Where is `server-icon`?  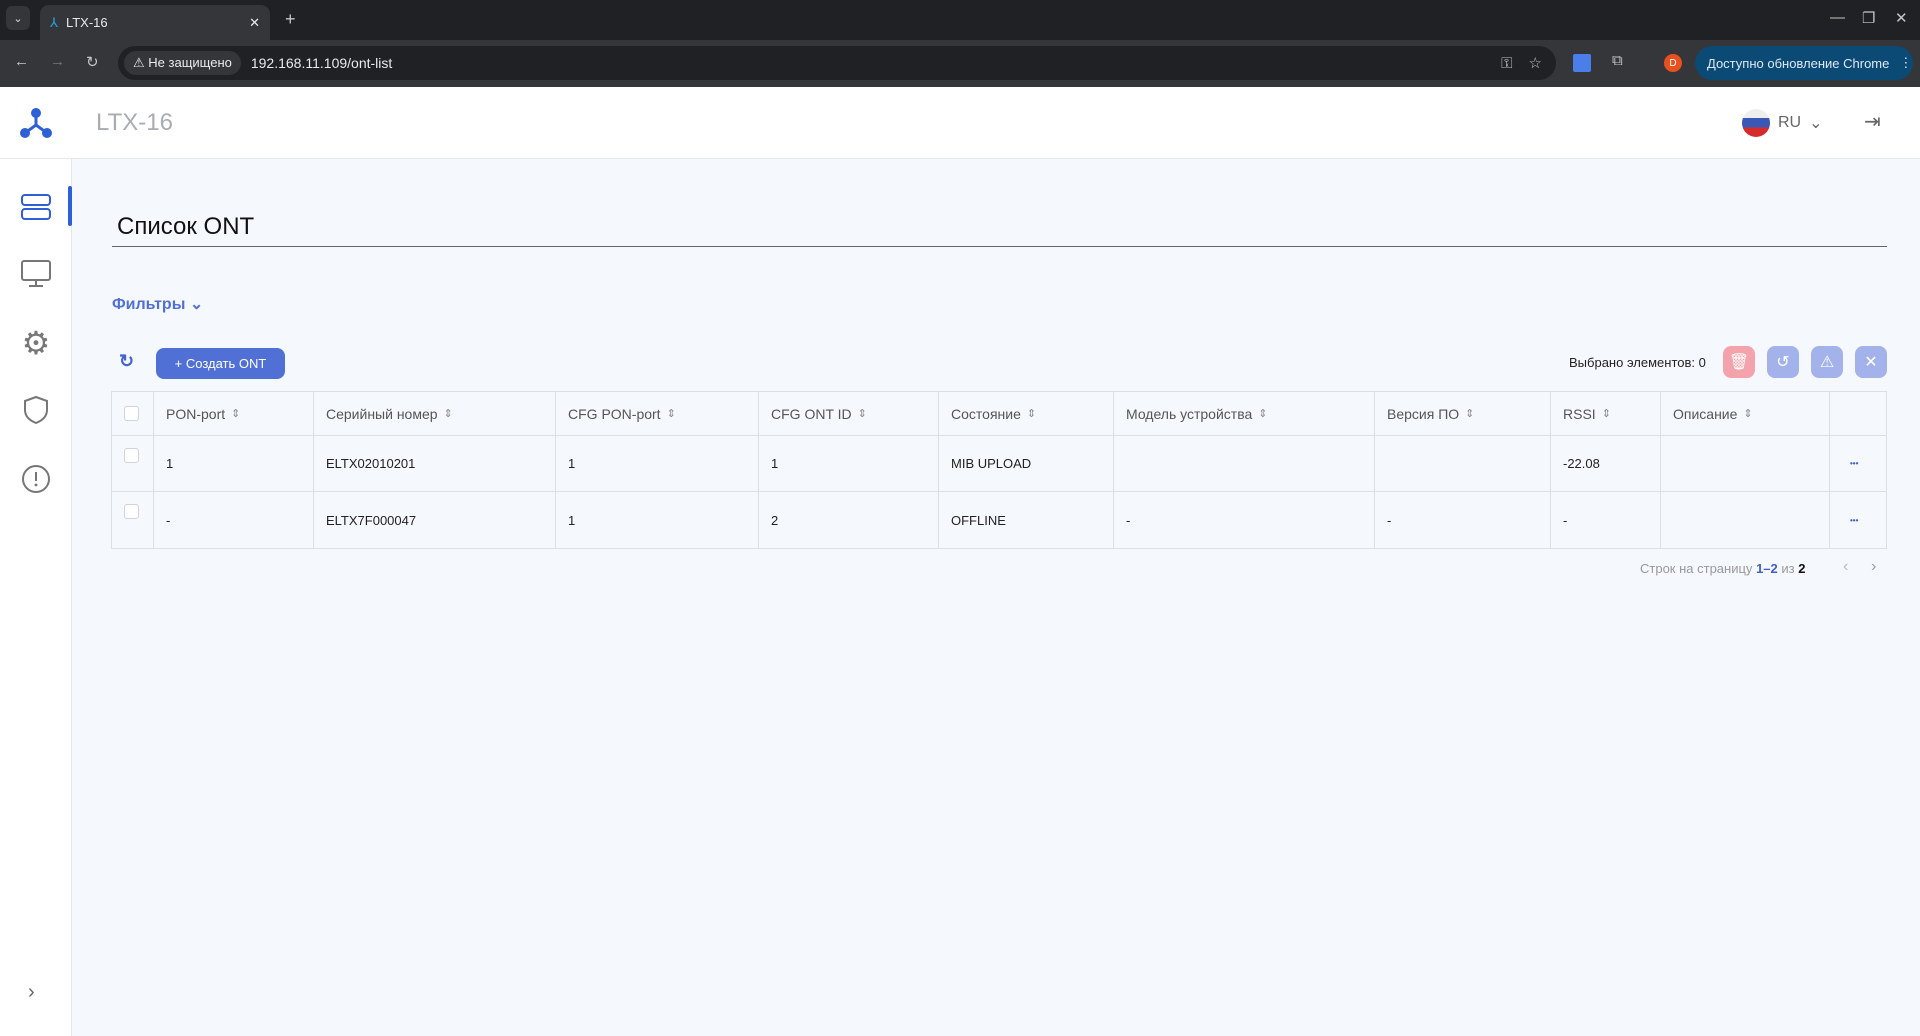
server-icon is located at coordinates (36, 207).